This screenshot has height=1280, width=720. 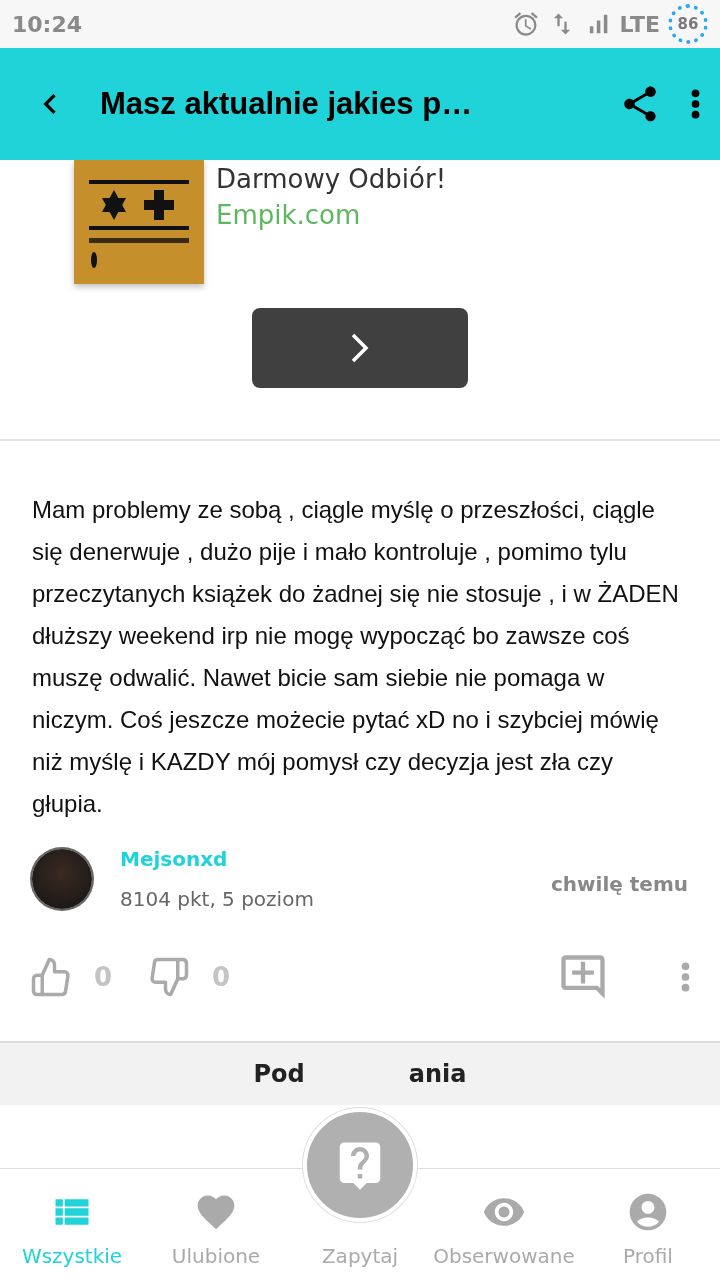 I want to click on section-title: ania, so click(x=437, y=1074).